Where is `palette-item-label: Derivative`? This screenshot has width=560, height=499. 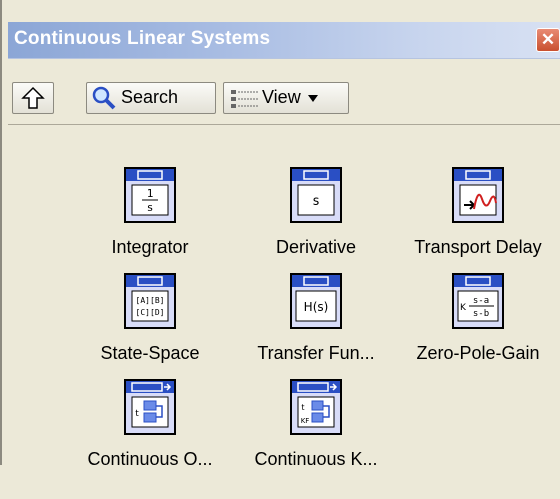 palette-item-label: Derivative is located at coordinates (316, 247).